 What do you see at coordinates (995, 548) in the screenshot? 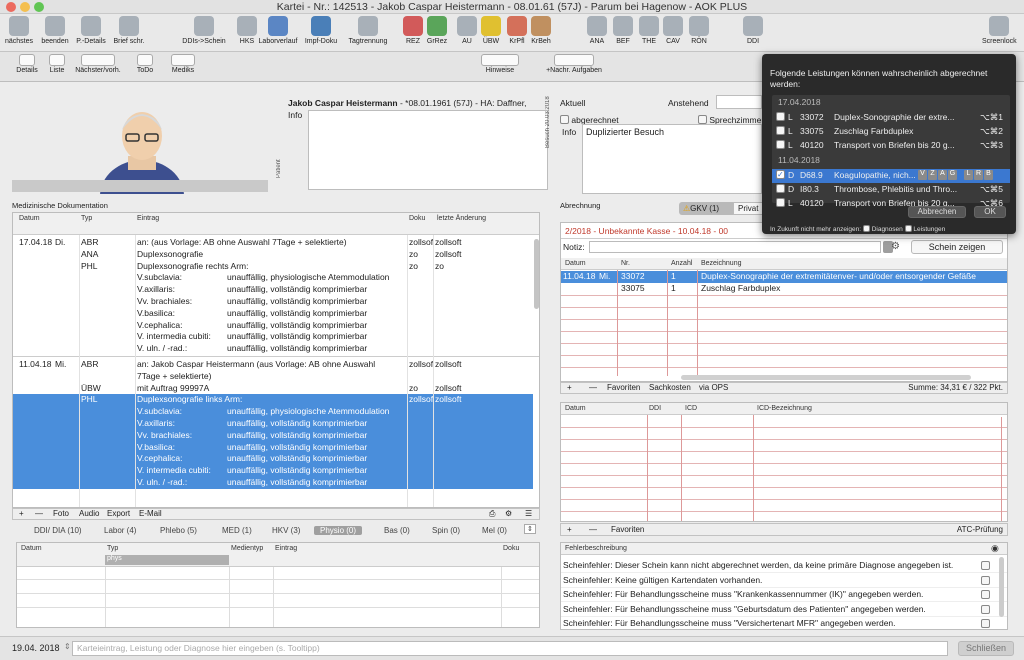
I see `refresh-icon: ◉` at bounding box center [995, 548].